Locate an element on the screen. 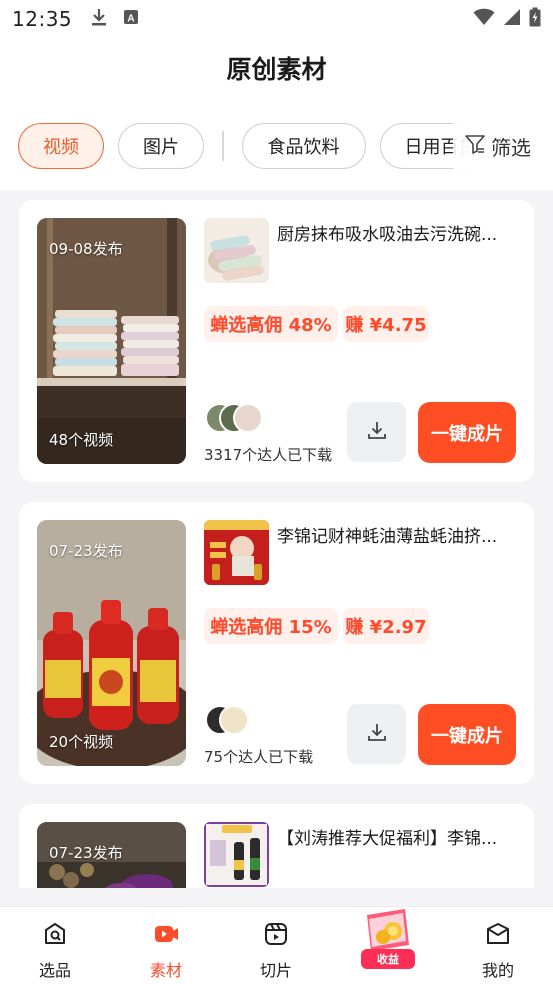  commission-rate-tag: 蝉选高佣 48% is located at coordinates (271, 324).